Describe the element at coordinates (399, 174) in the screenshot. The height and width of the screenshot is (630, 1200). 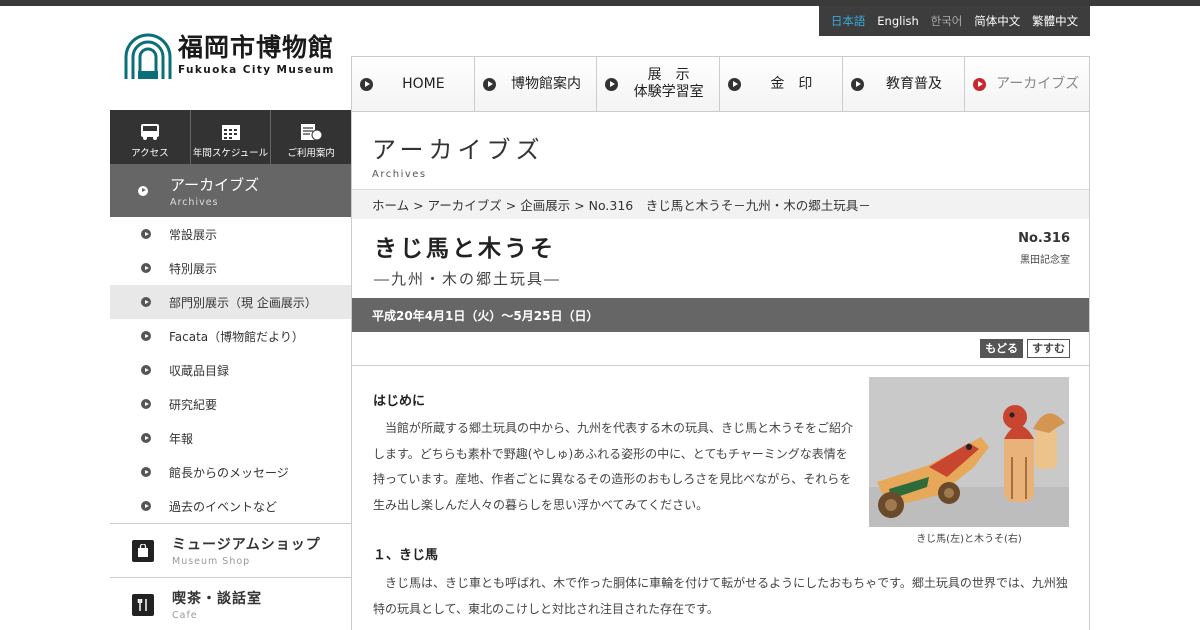
I see `page-title-en: Archives` at that location.